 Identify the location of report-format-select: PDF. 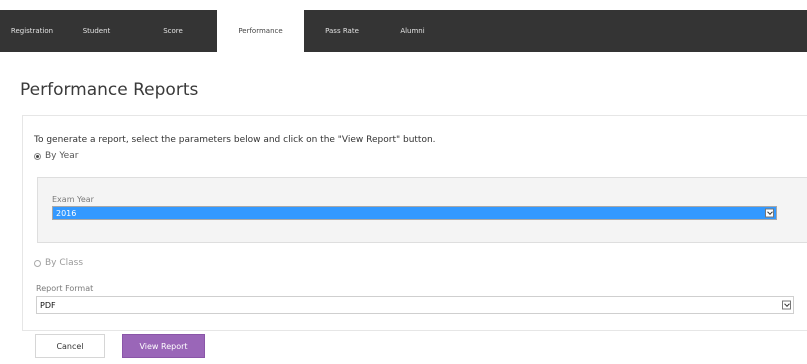
(415, 305).